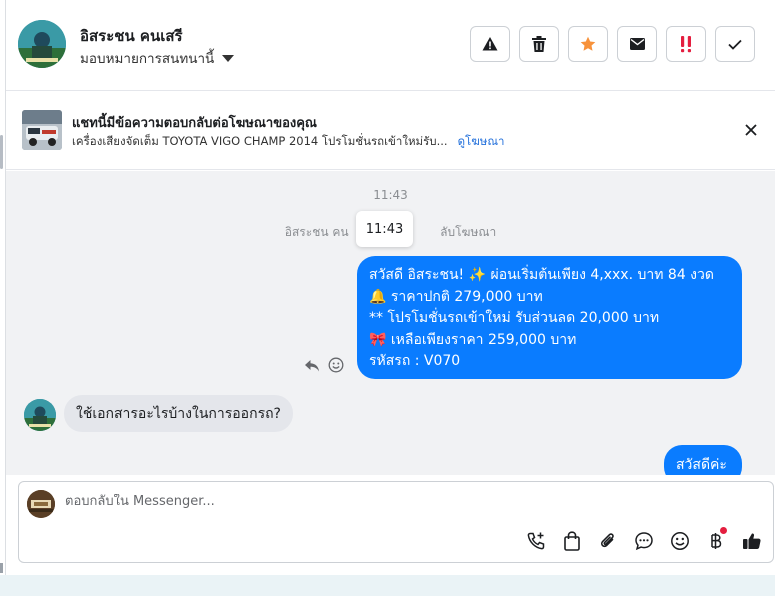 This screenshot has height=596, width=775. I want to click on thumbs-up-icon, so click(751, 540).